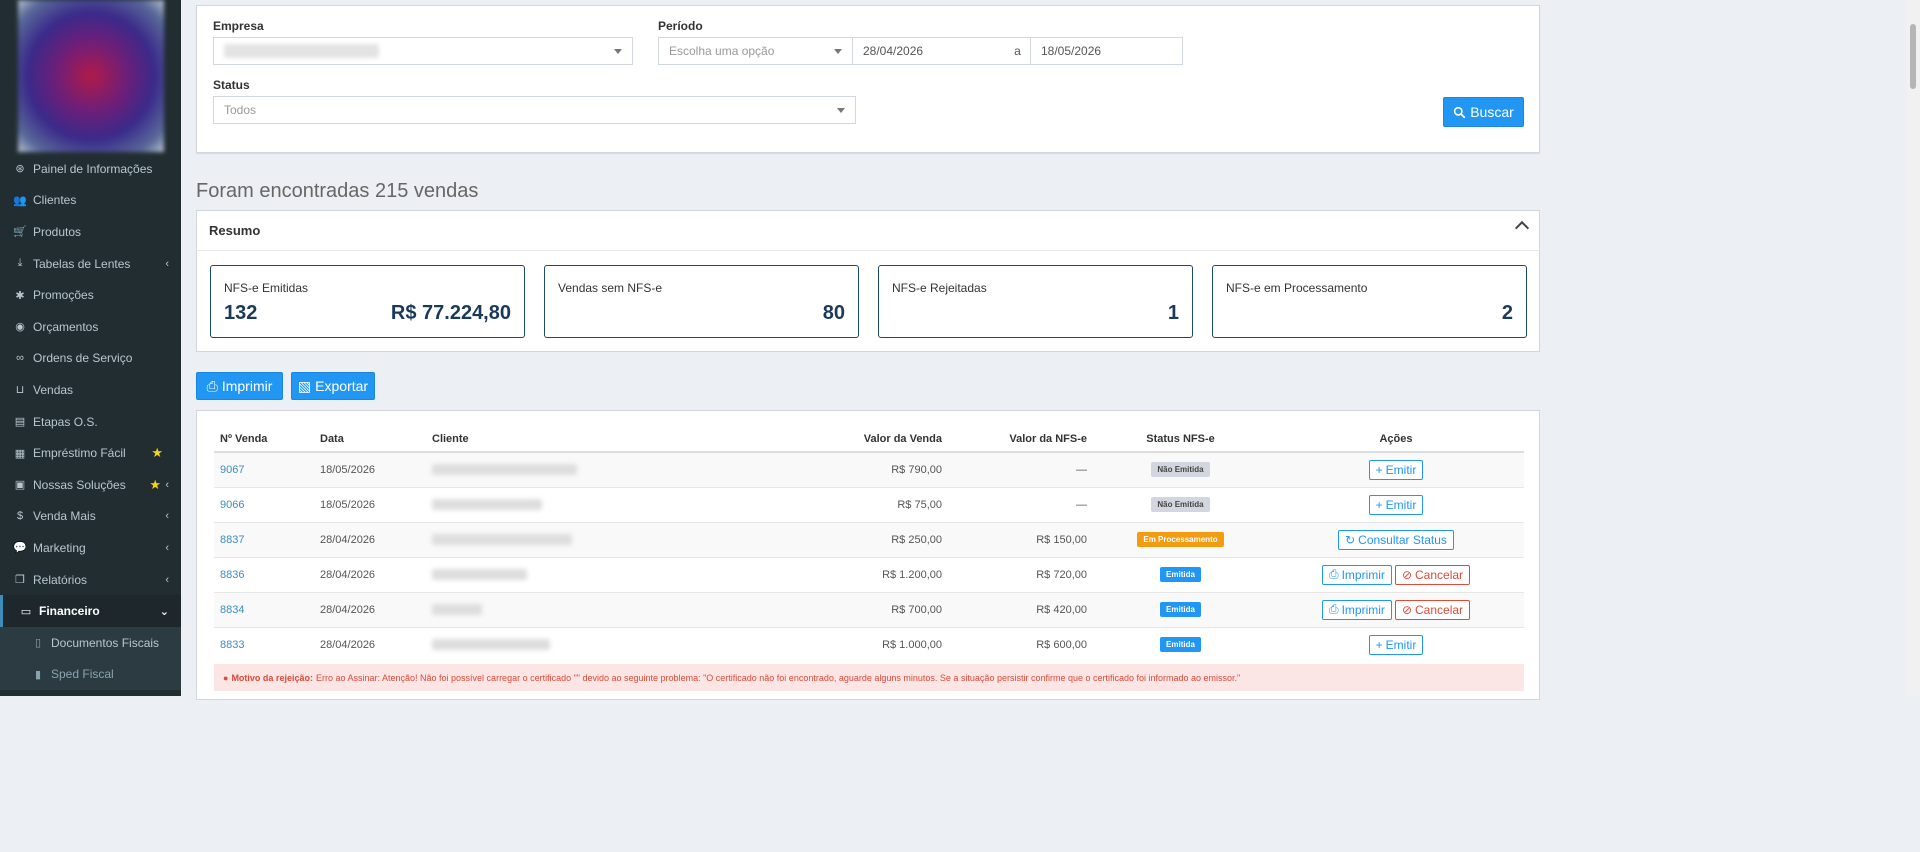 Image resolution: width=1920 pixels, height=852 pixels. Describe the element at coordinates (1369, 301) in the screenshot. I see `card-nfse-processamento: NFS-e em Processamento 2` at that location.